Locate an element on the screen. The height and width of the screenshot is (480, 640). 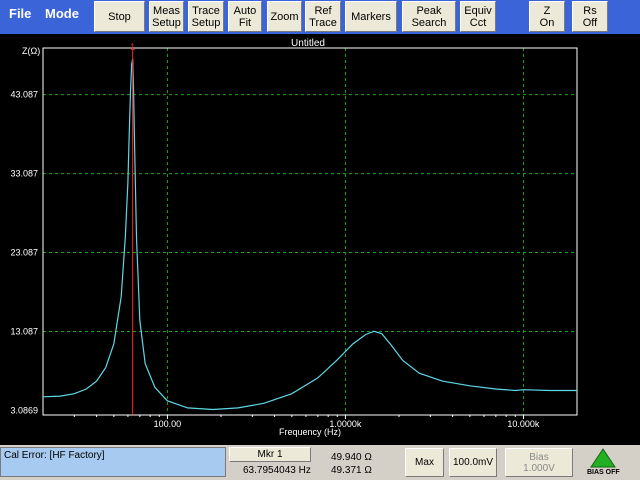
bias-off-label: BIAS OFF is located at coordinates (603, 472).